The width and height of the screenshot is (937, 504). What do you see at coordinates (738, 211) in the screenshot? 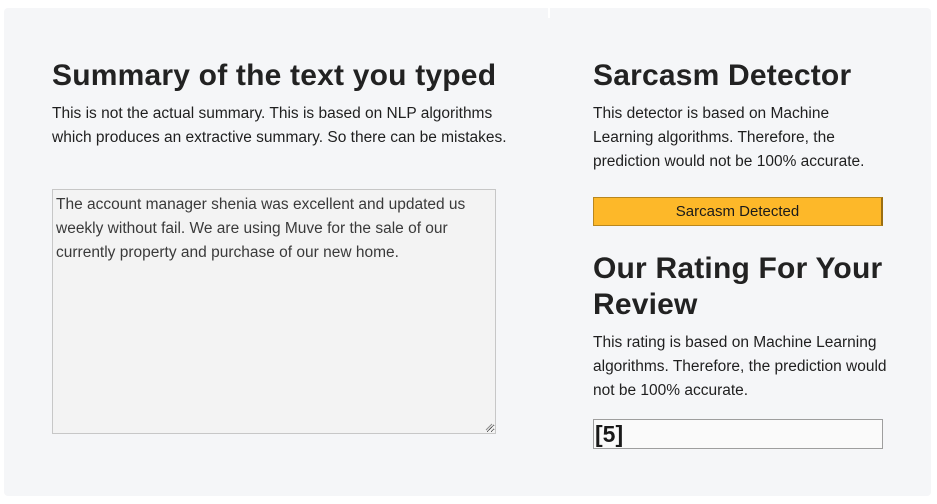
I see `sarcasm-result-badge: Sarcasm Detected` at bounding box center [738, 211].